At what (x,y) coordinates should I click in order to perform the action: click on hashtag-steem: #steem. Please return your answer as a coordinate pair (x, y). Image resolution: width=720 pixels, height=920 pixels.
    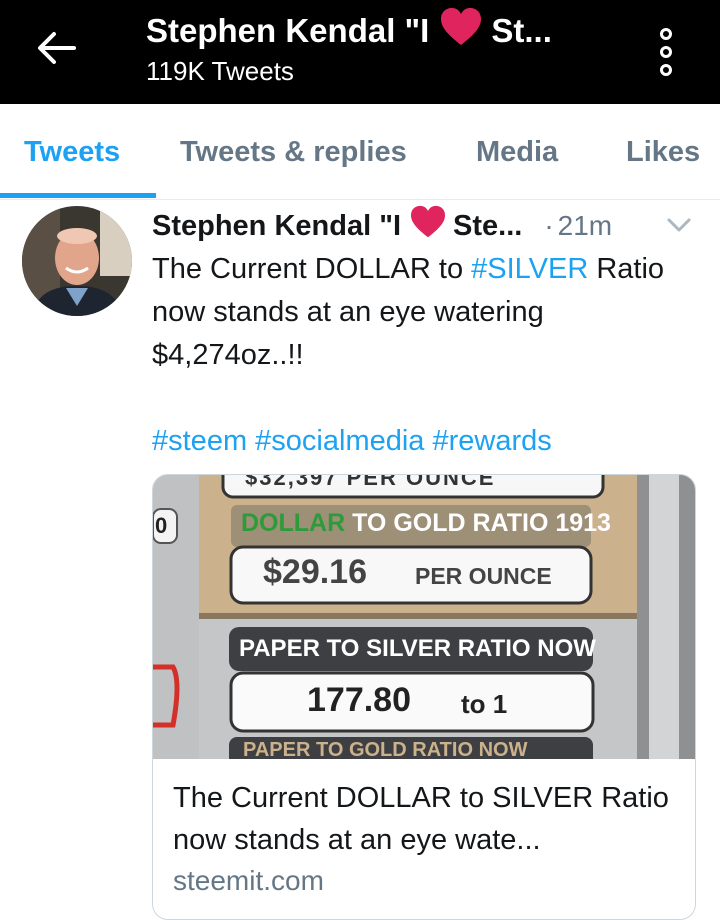
    Looking at the image, I should click on (199, 441).